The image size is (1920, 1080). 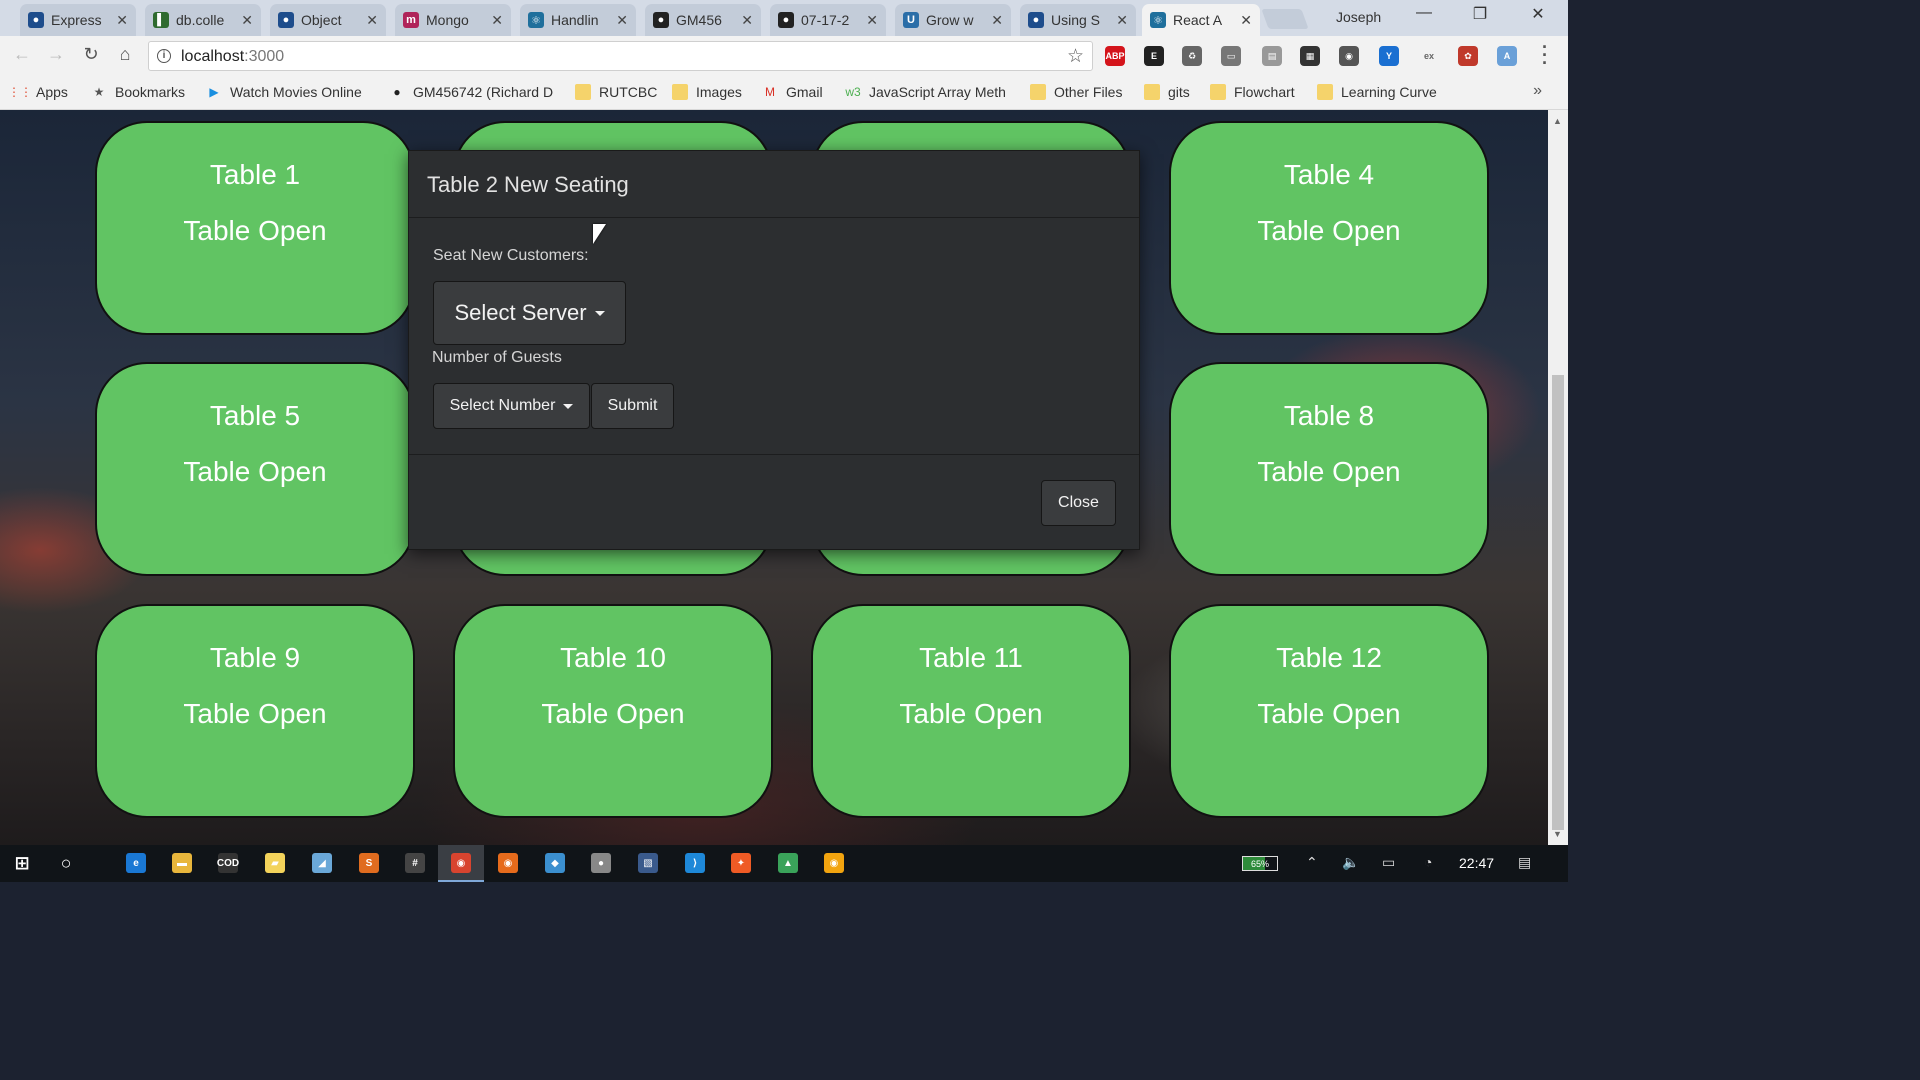 What do you see at coordinates (1557, 121) in the screenshot?
I see `scroll-up-icon: ▲` at bounding box center [1557, 121].